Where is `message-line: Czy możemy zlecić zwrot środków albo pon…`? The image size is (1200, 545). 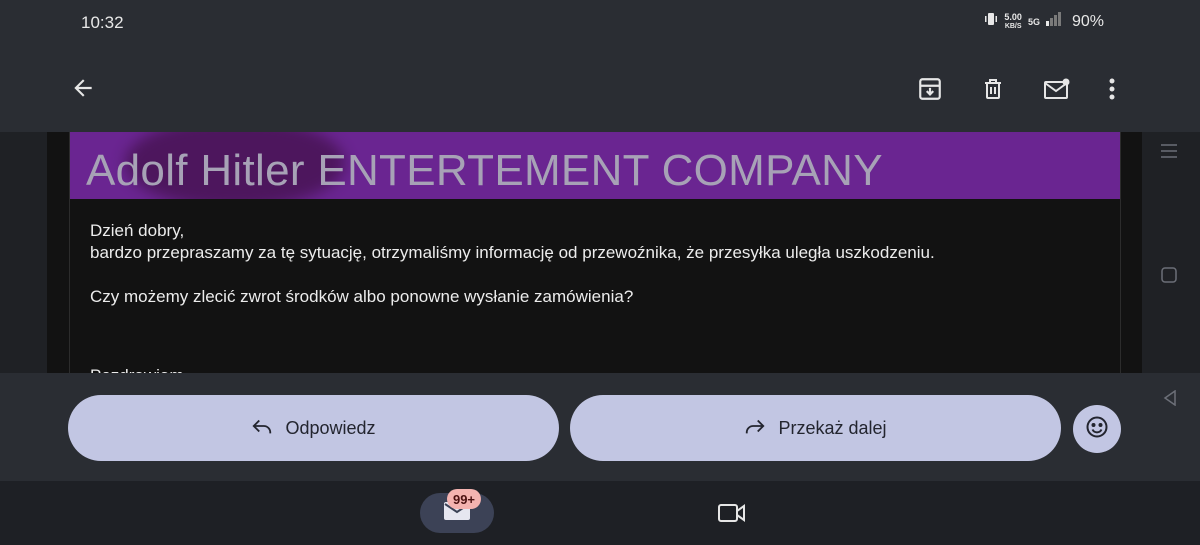 message-line: Czy możemy zlecić zwrot środków albo pon… is located at coordinates (362, 296).